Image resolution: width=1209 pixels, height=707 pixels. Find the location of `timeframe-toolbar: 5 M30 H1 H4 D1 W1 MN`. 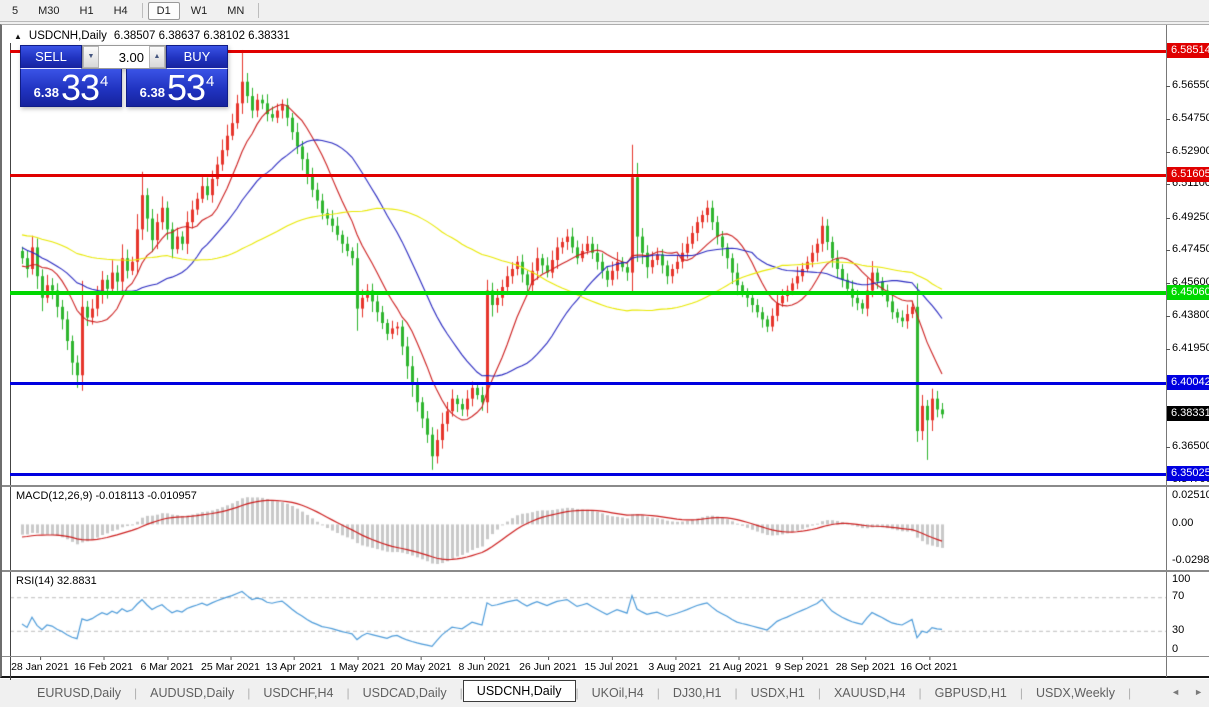

timeframe-toolbar: 5 M30 H1 H4 D1 W1 MN is located at coordinates (604, 11).